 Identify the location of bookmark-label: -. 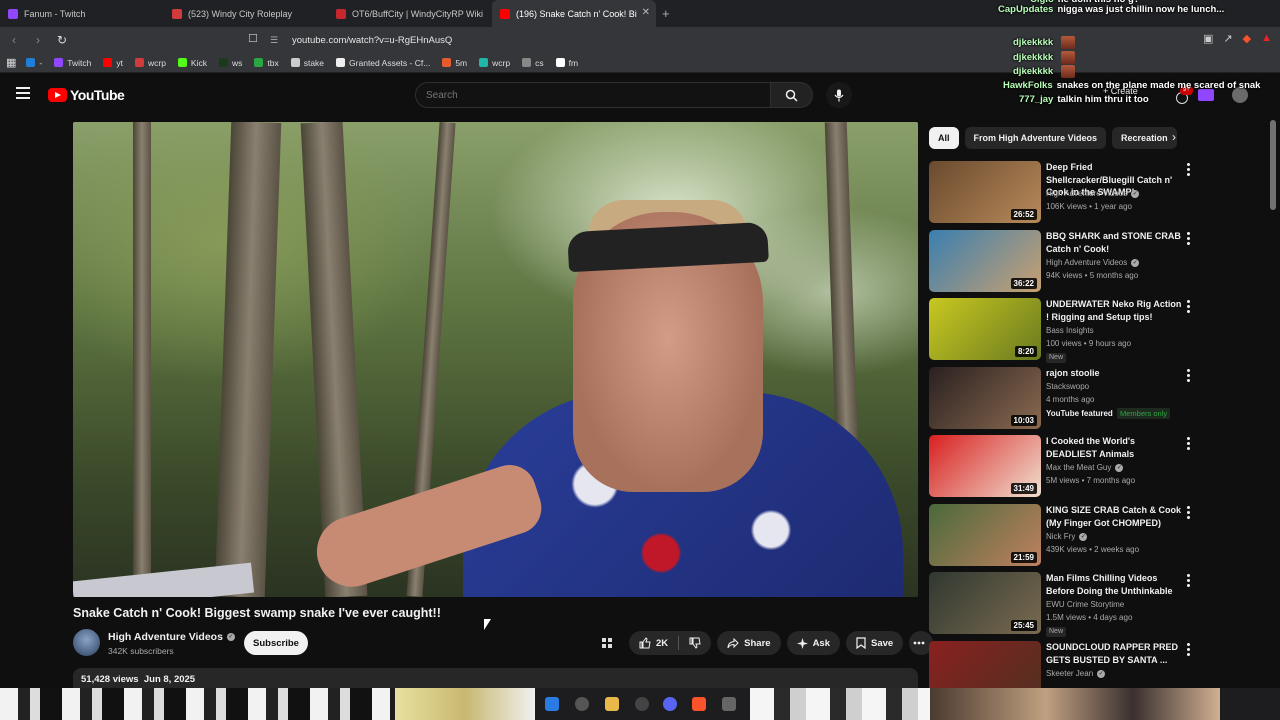
(41, 62).